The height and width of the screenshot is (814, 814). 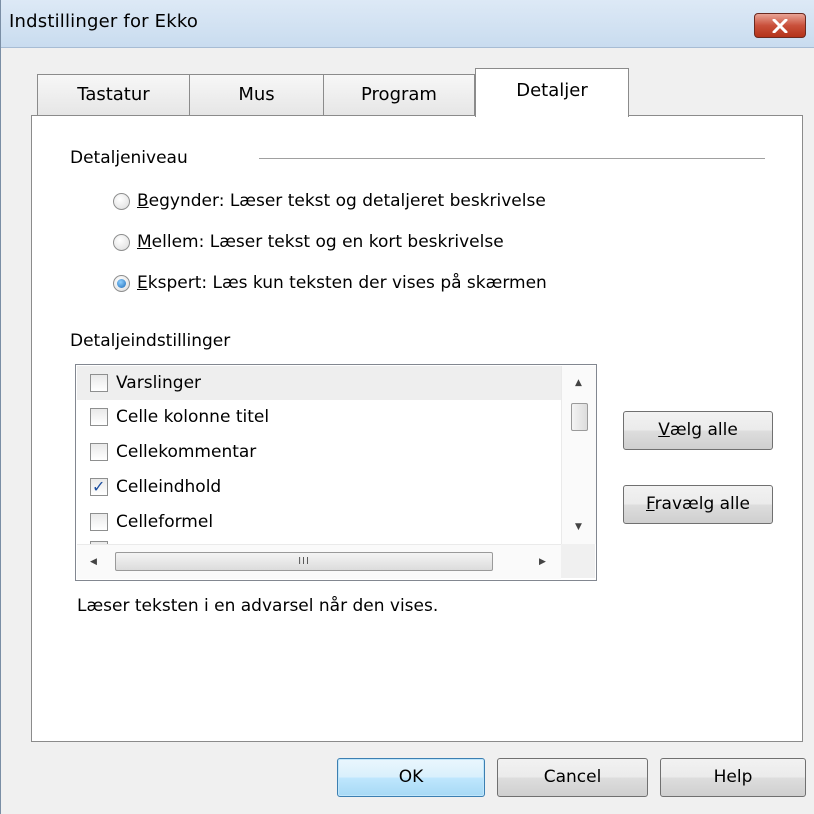 What do you see at coordinates (121, 283) in the screenshot?
I see `radio-button-selected` at bounding box center [121, 283].